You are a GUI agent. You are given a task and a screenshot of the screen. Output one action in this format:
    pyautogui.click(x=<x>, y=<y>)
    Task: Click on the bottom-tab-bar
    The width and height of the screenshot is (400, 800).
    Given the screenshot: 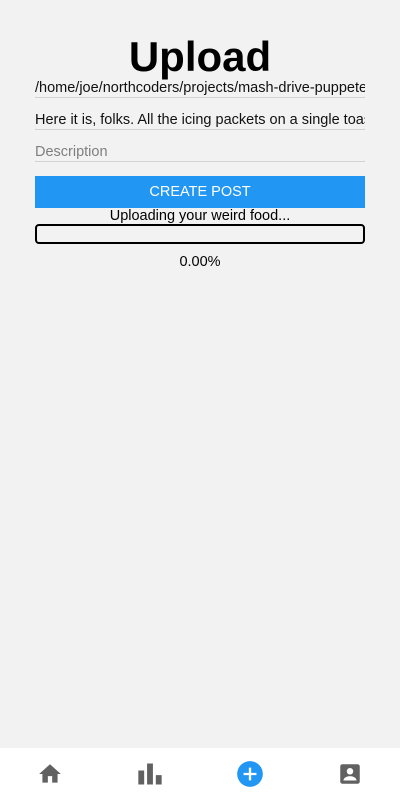 What is the action you would take?
    pyautogui.click(x=200, y=774)
    